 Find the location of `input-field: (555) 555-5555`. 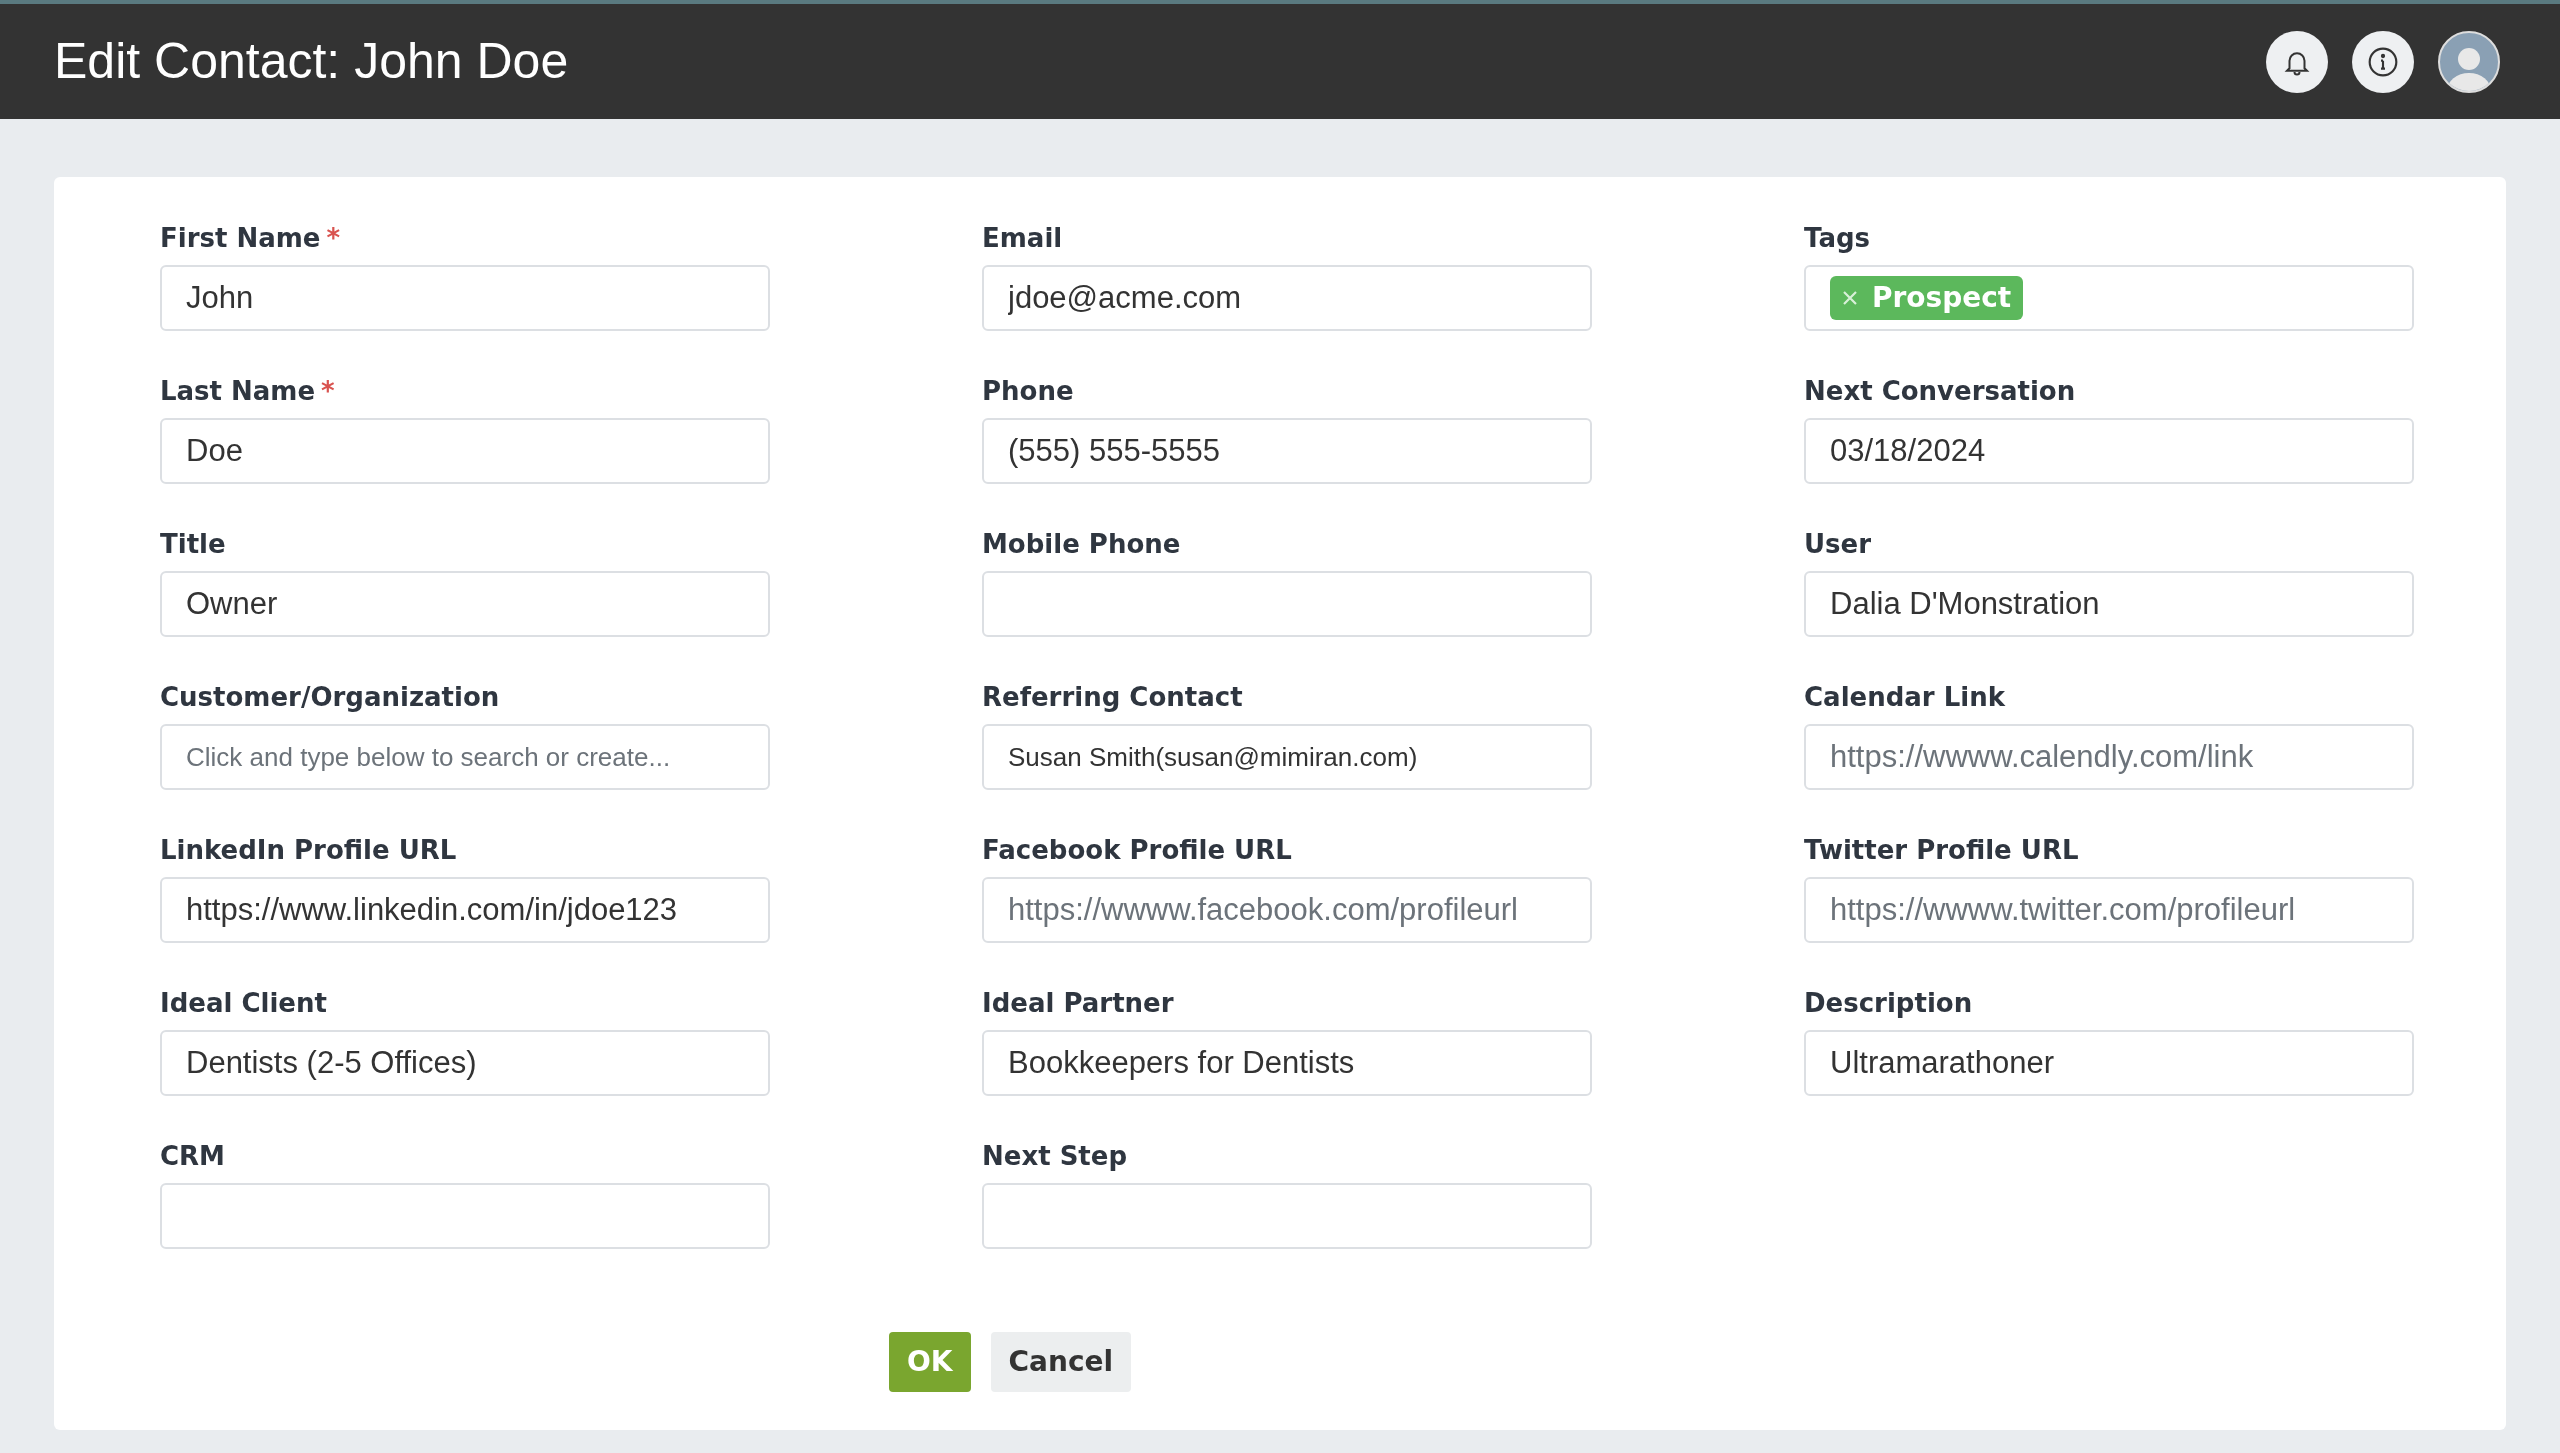

input-field: (555) 555-5555 is located at coordinates (1287, 451).